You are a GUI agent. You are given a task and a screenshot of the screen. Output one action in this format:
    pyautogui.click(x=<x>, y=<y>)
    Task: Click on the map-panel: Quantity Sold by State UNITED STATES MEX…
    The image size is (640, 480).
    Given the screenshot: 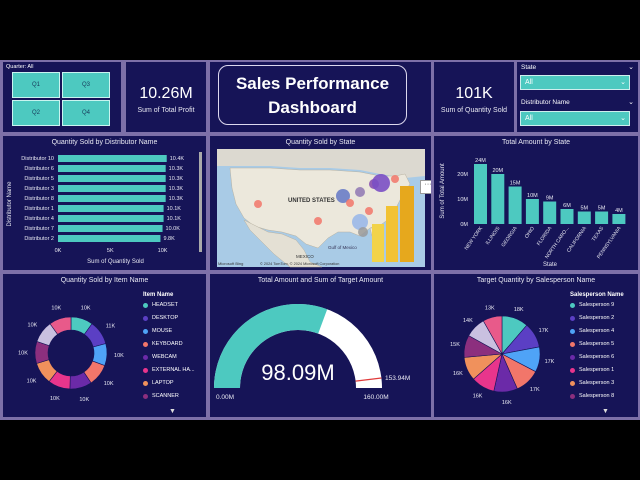 What is the action you would take?
    pyautogui.click(x=320, y=203)
    